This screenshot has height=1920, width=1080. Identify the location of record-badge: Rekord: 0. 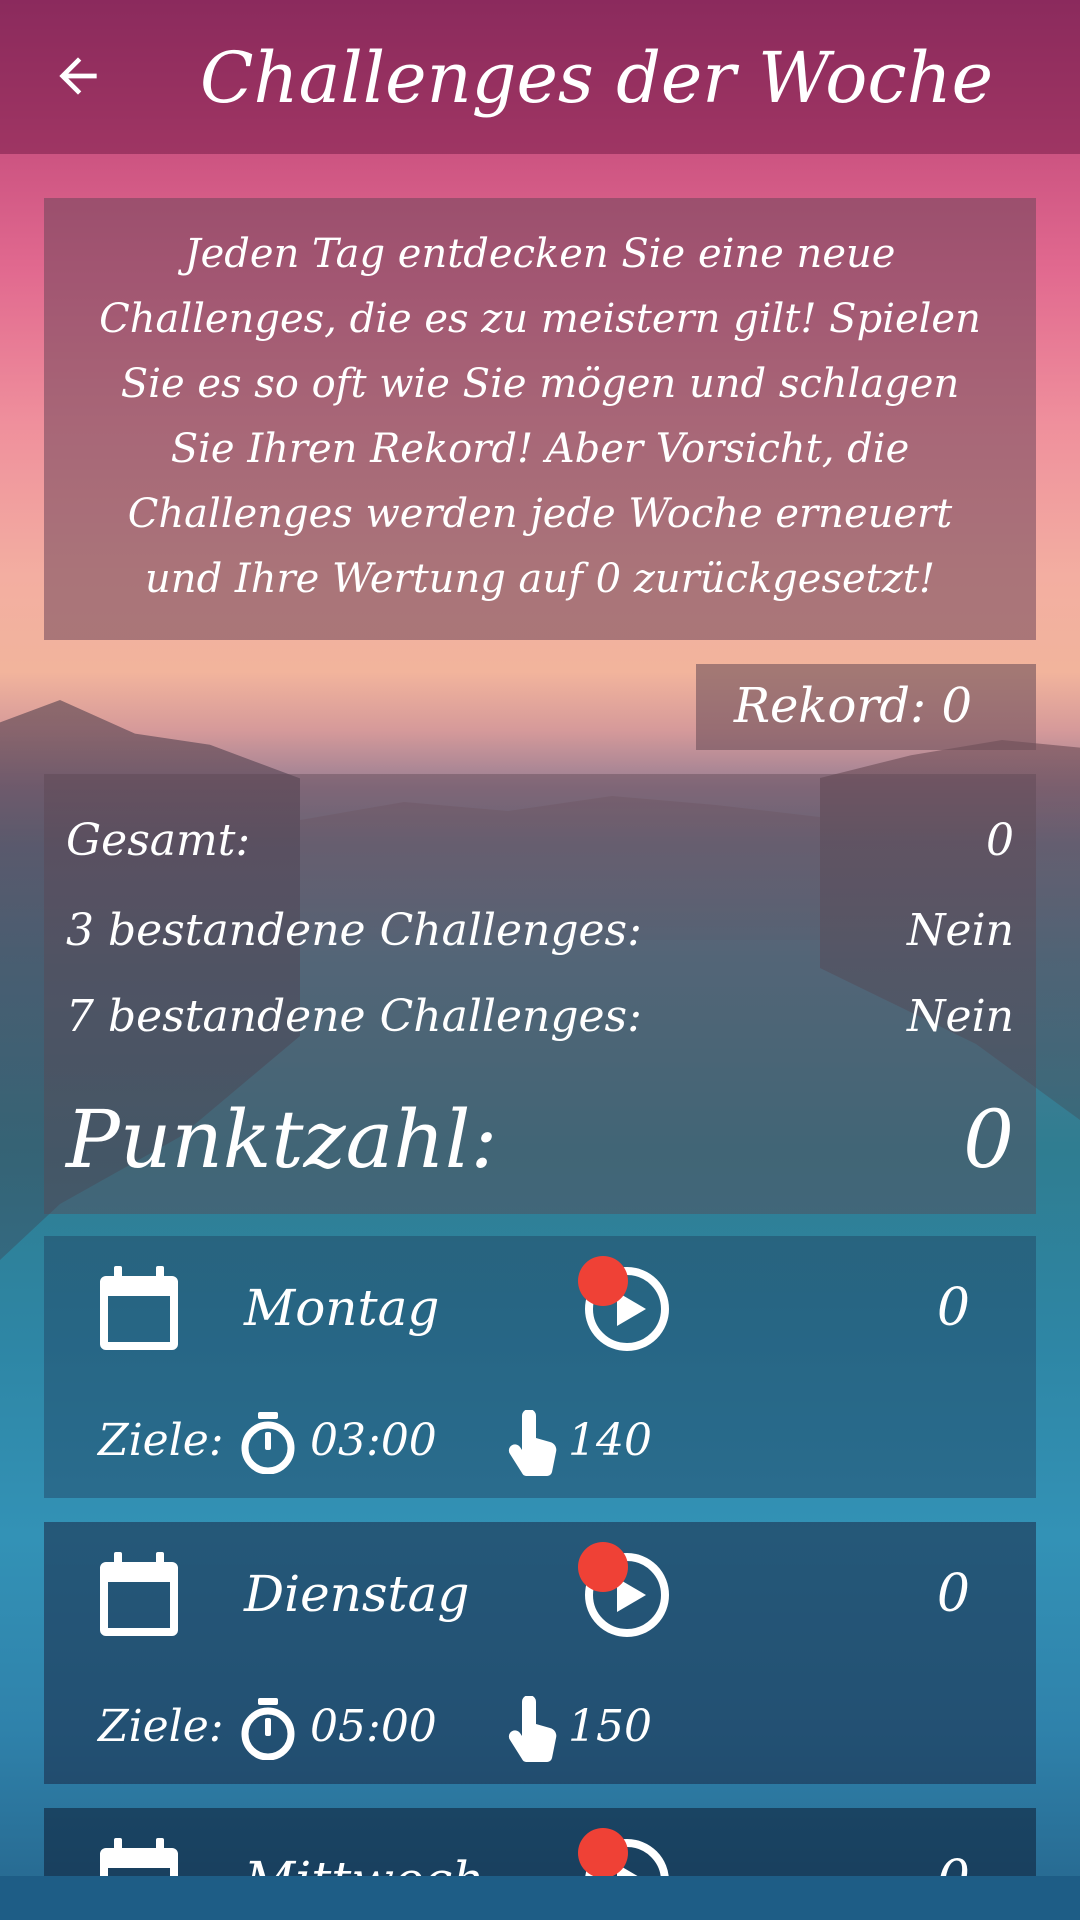
(866, 707).